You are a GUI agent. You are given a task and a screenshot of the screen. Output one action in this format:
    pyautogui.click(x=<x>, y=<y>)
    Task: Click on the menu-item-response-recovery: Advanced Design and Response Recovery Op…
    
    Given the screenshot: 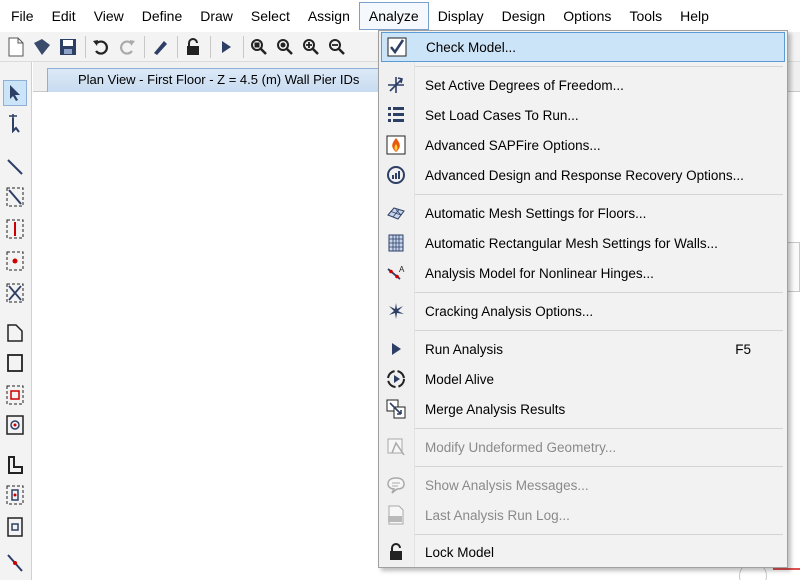 What is the action you would take?
    pyautogui.click(x=583, y=175)
    